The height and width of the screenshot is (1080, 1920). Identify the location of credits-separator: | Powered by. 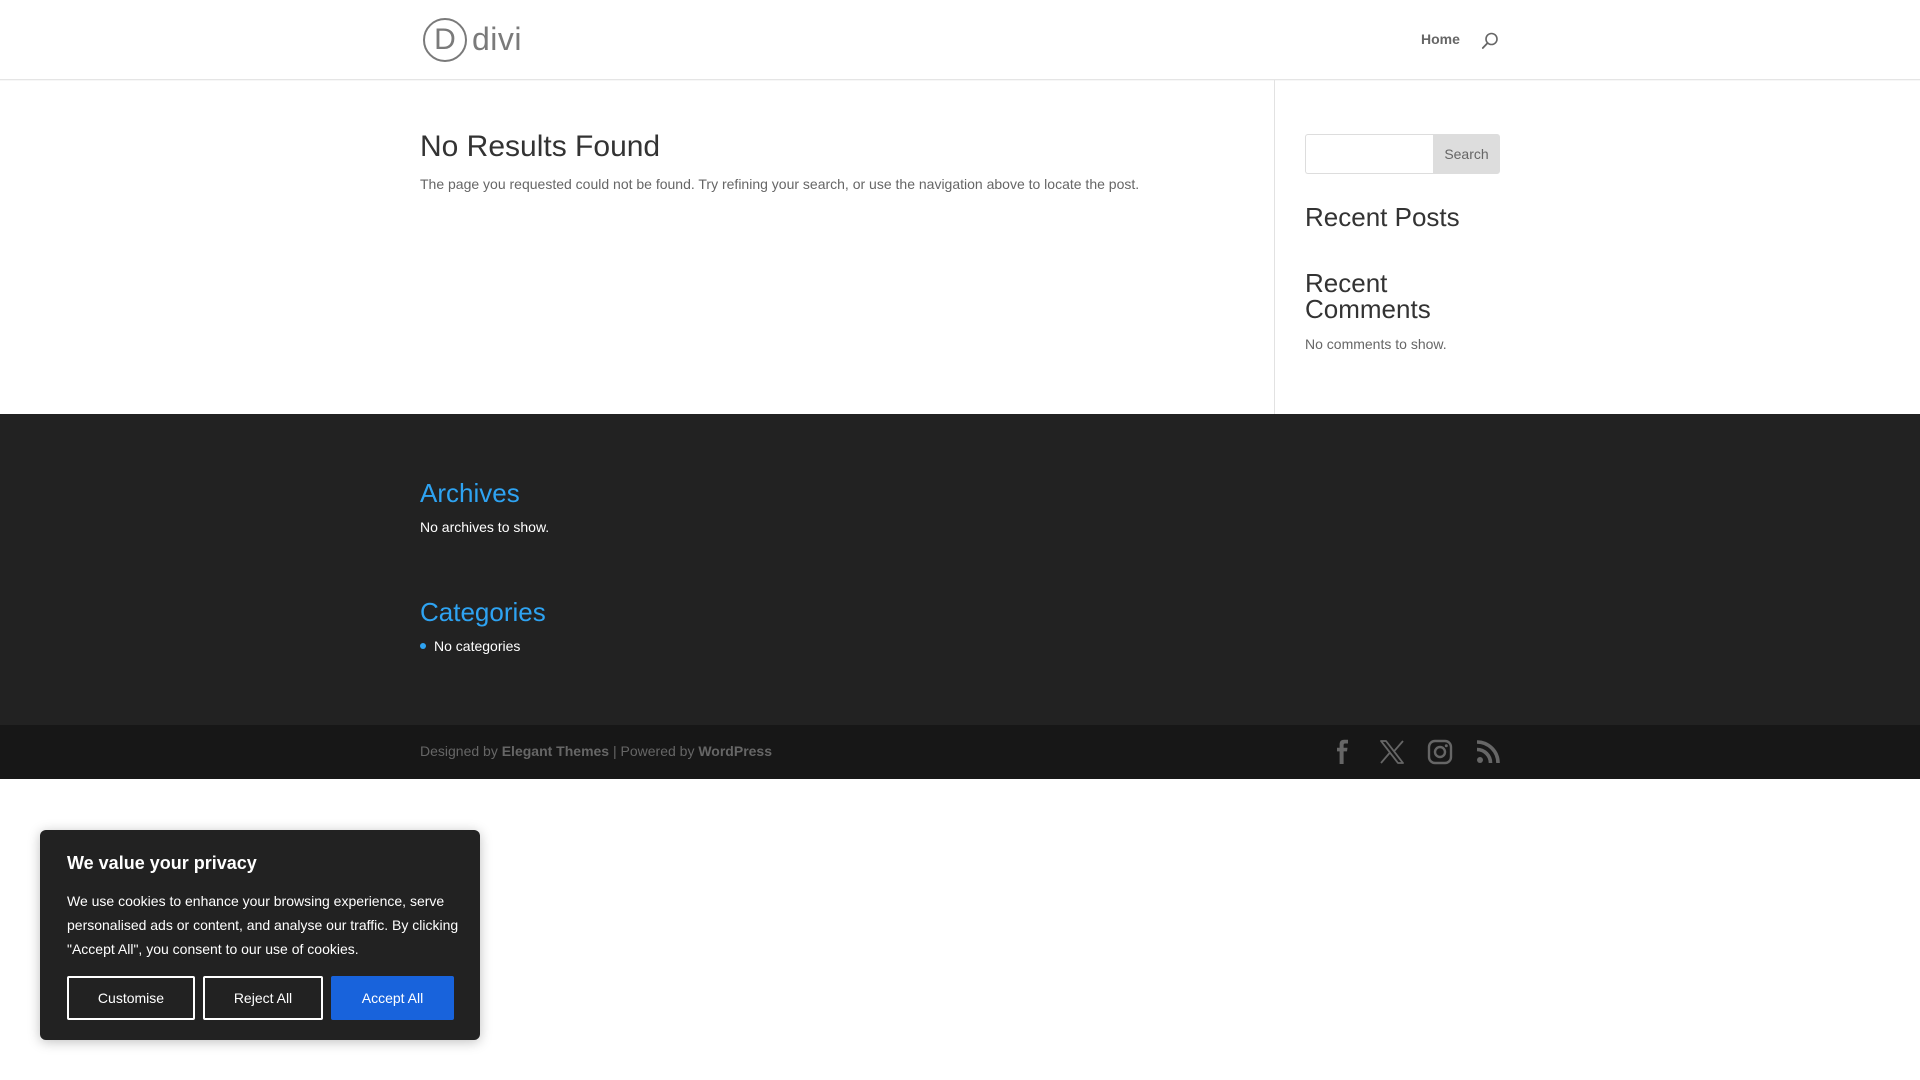
(653, 751).